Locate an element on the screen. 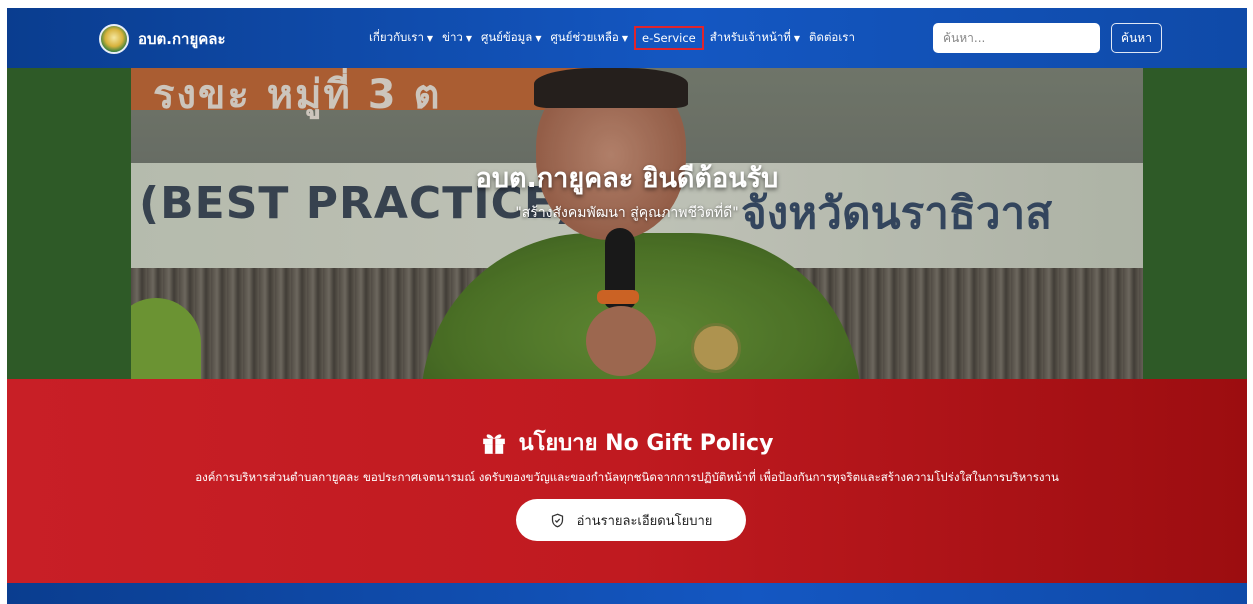 The height and width of the screenshot is (604, 1253). nav-item-staff: สำหรับเจ้าหน้าที่ ▼ is located at coordinates (755, 38).